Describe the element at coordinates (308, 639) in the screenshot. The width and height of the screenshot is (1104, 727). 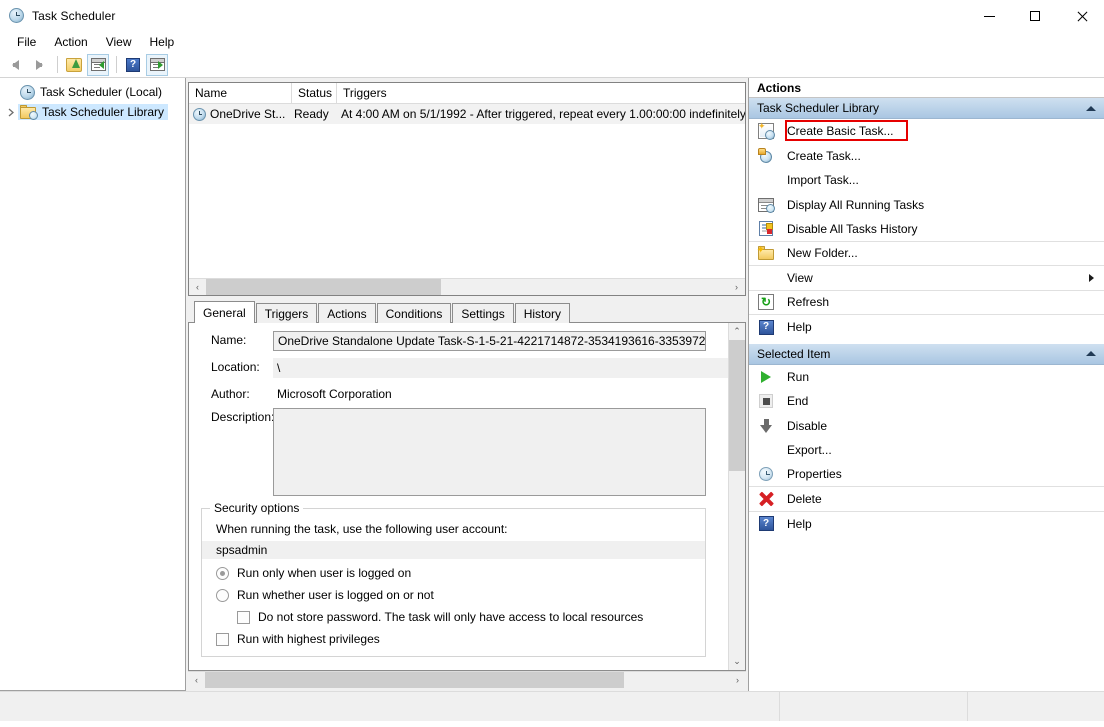
I see `checkbox-label: Run with highest privileges` at that location.